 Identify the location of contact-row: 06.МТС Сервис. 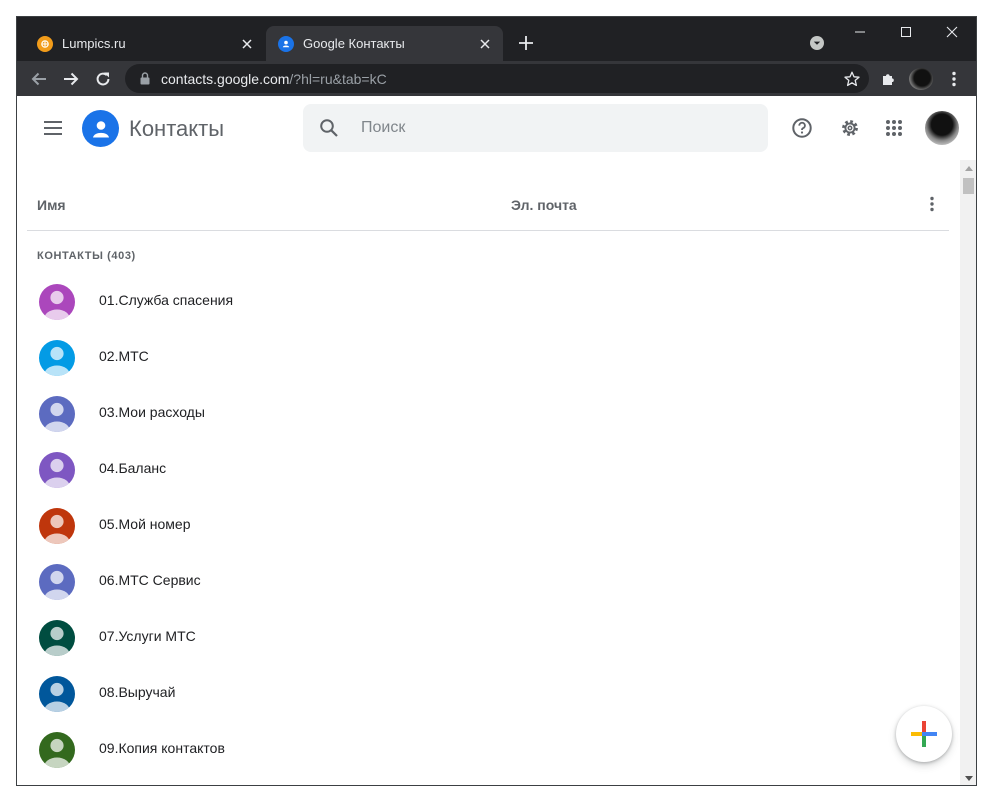
(488, 582).